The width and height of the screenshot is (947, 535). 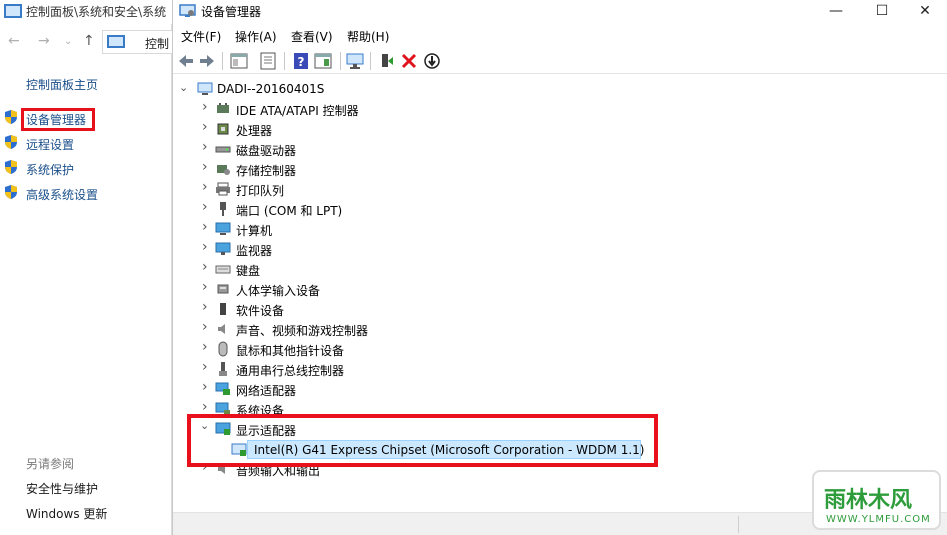 I want to click on ide-controller-icon, so click(x=223, y=108).